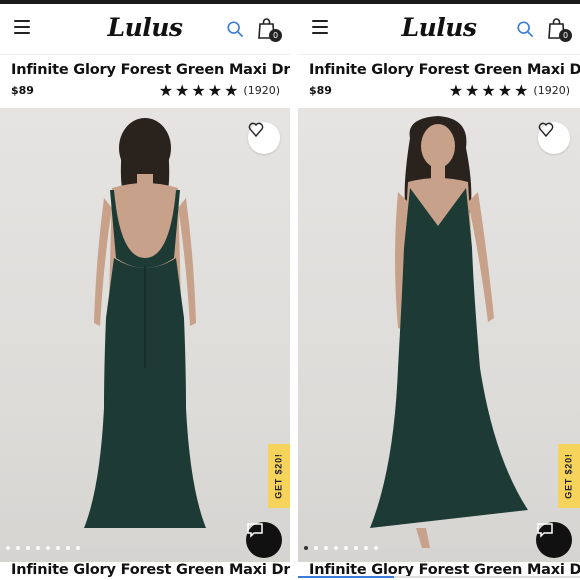 Image resolution: width=580 pixels, height=580 pixels. I want to click on scroll-progress-bar, so click(439, 577).